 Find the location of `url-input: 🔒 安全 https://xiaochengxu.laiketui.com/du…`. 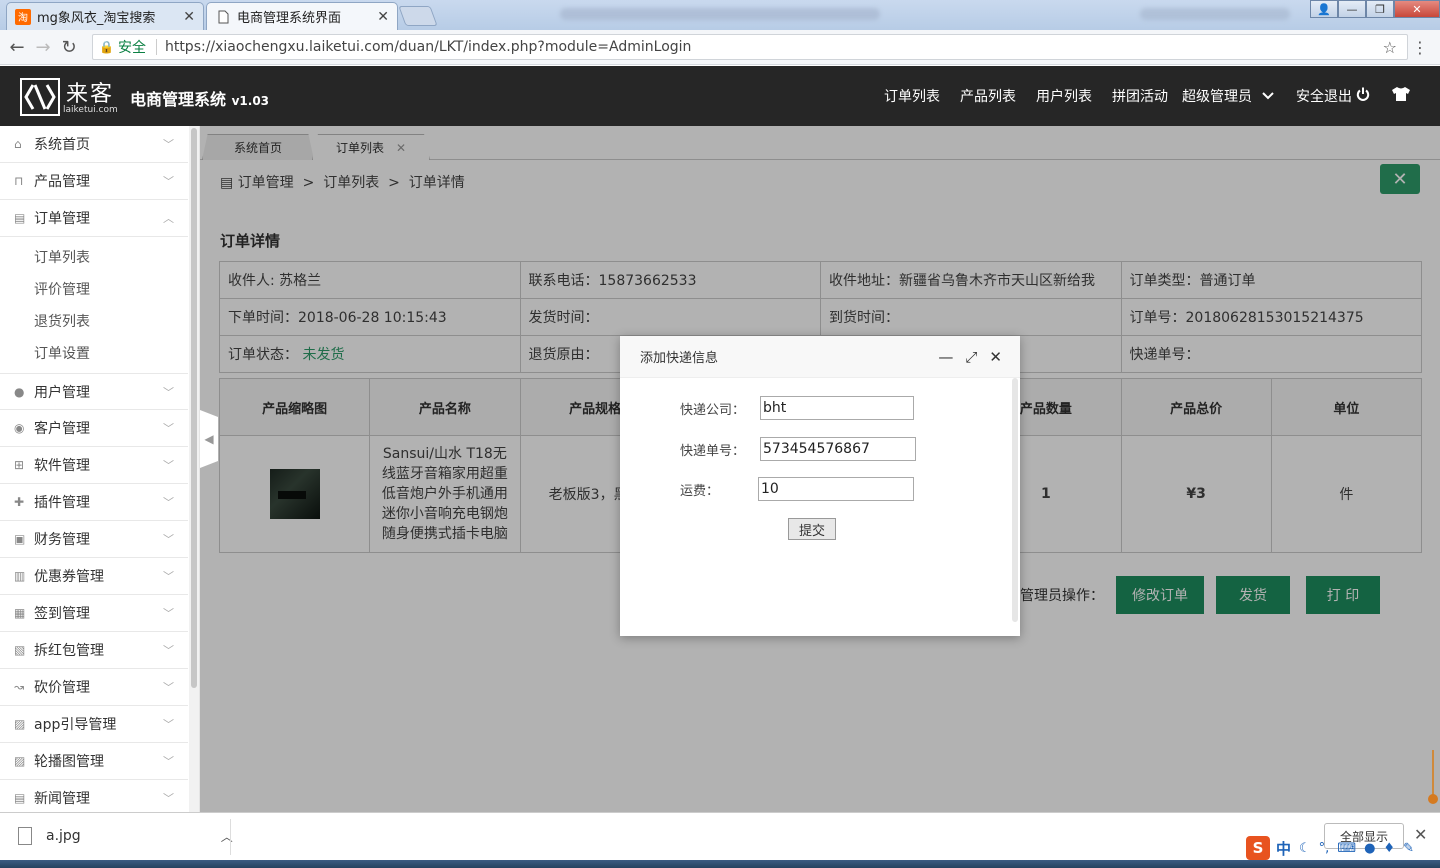

url-input: 🔒 安全 https://xiaochengxu.laiketui.com/du… is located at coordinates (750, 47).